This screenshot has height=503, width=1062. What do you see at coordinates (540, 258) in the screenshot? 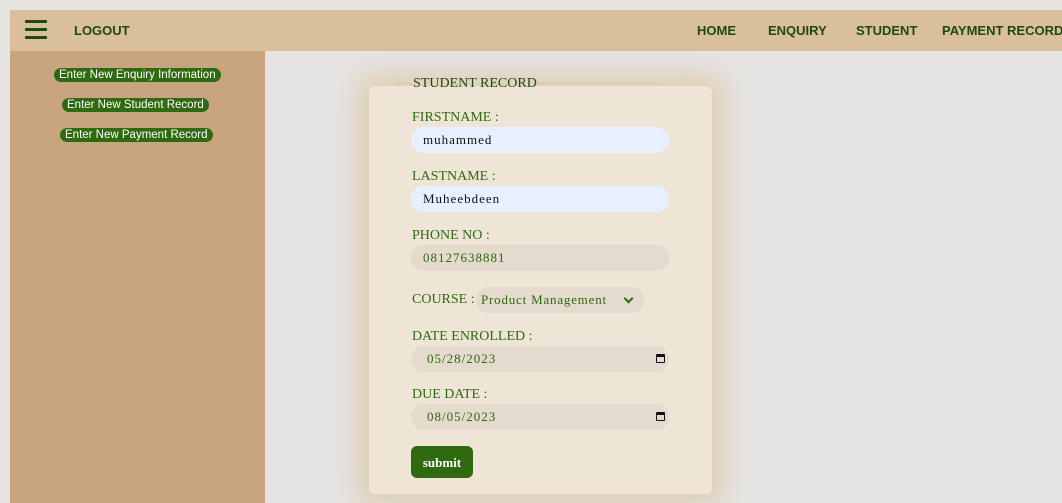
I see `phone-input: 08127638881` at bounding box center [540, 258].